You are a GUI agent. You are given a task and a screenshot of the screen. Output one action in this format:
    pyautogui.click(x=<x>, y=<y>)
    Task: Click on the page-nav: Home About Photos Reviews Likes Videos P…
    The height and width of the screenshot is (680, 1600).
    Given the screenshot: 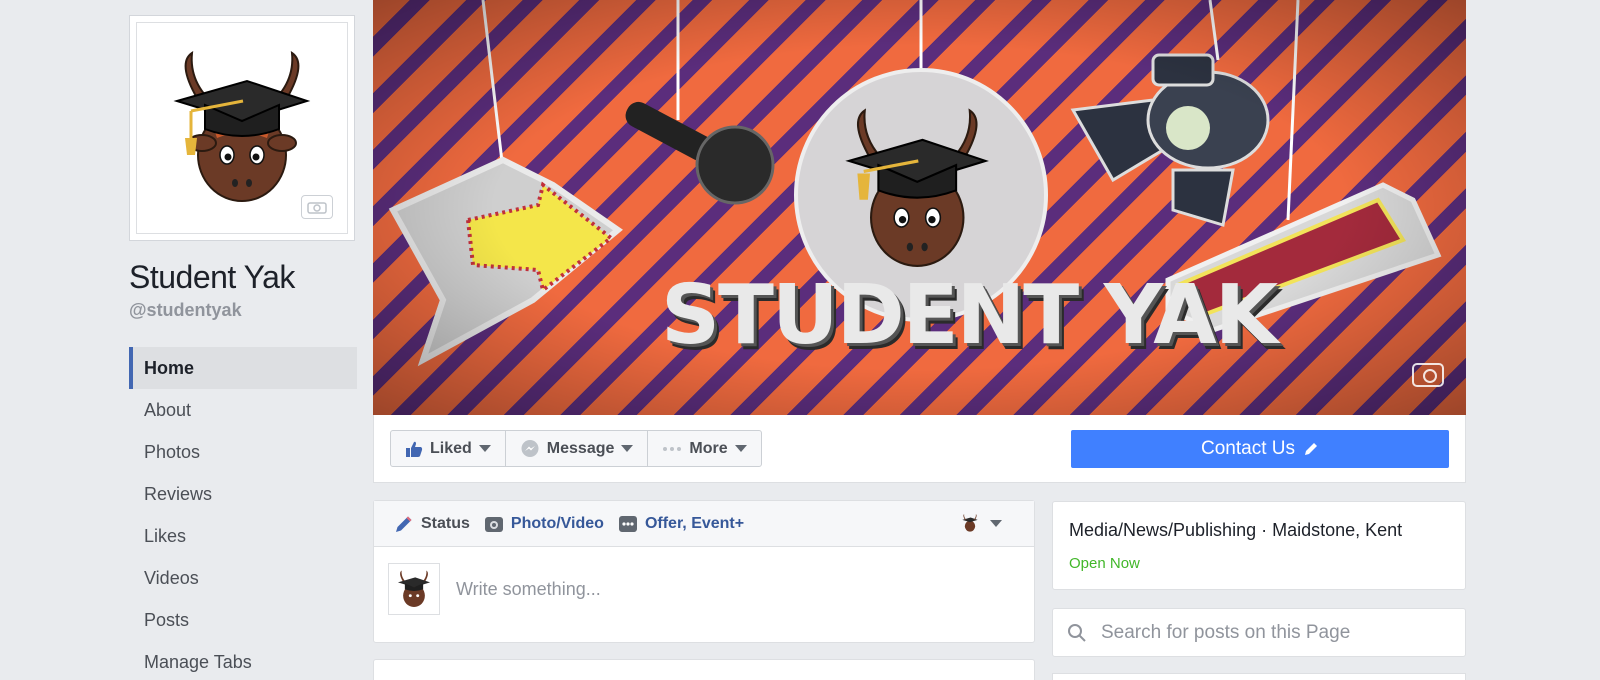 What is the action you would take?
    pyautogui.click(x=243, y=513)
    